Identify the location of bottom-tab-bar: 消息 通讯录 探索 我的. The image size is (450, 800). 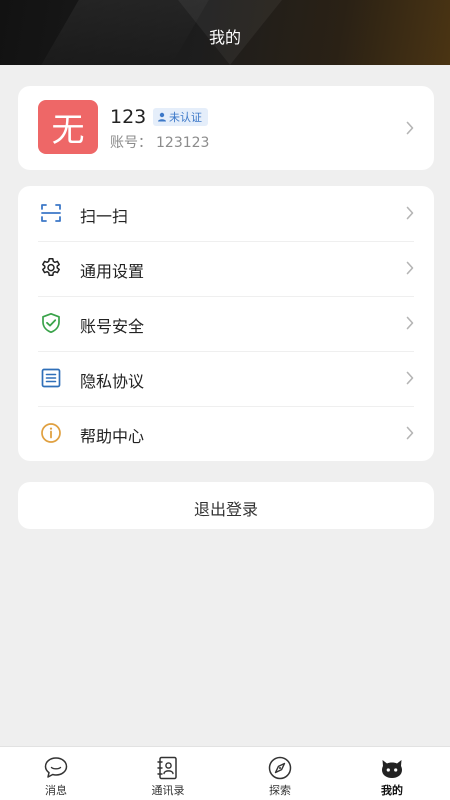
(225, 773).